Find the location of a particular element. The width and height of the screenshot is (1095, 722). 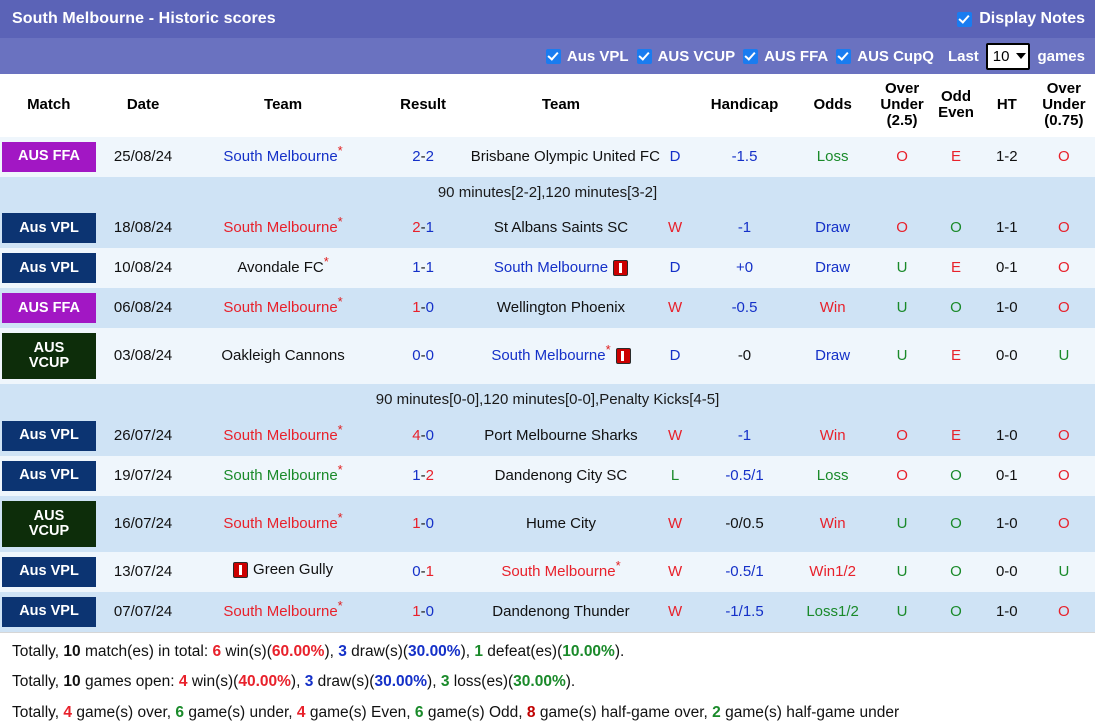

filter-aus-ffa: AUS FFA is located at coordinates (785, 56).